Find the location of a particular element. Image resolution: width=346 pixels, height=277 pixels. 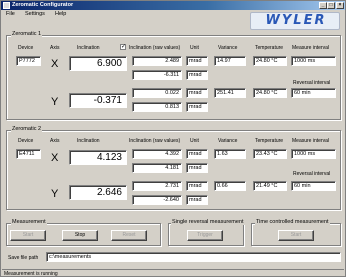

menu-settings: Settings is located at coordinates (35, 14).